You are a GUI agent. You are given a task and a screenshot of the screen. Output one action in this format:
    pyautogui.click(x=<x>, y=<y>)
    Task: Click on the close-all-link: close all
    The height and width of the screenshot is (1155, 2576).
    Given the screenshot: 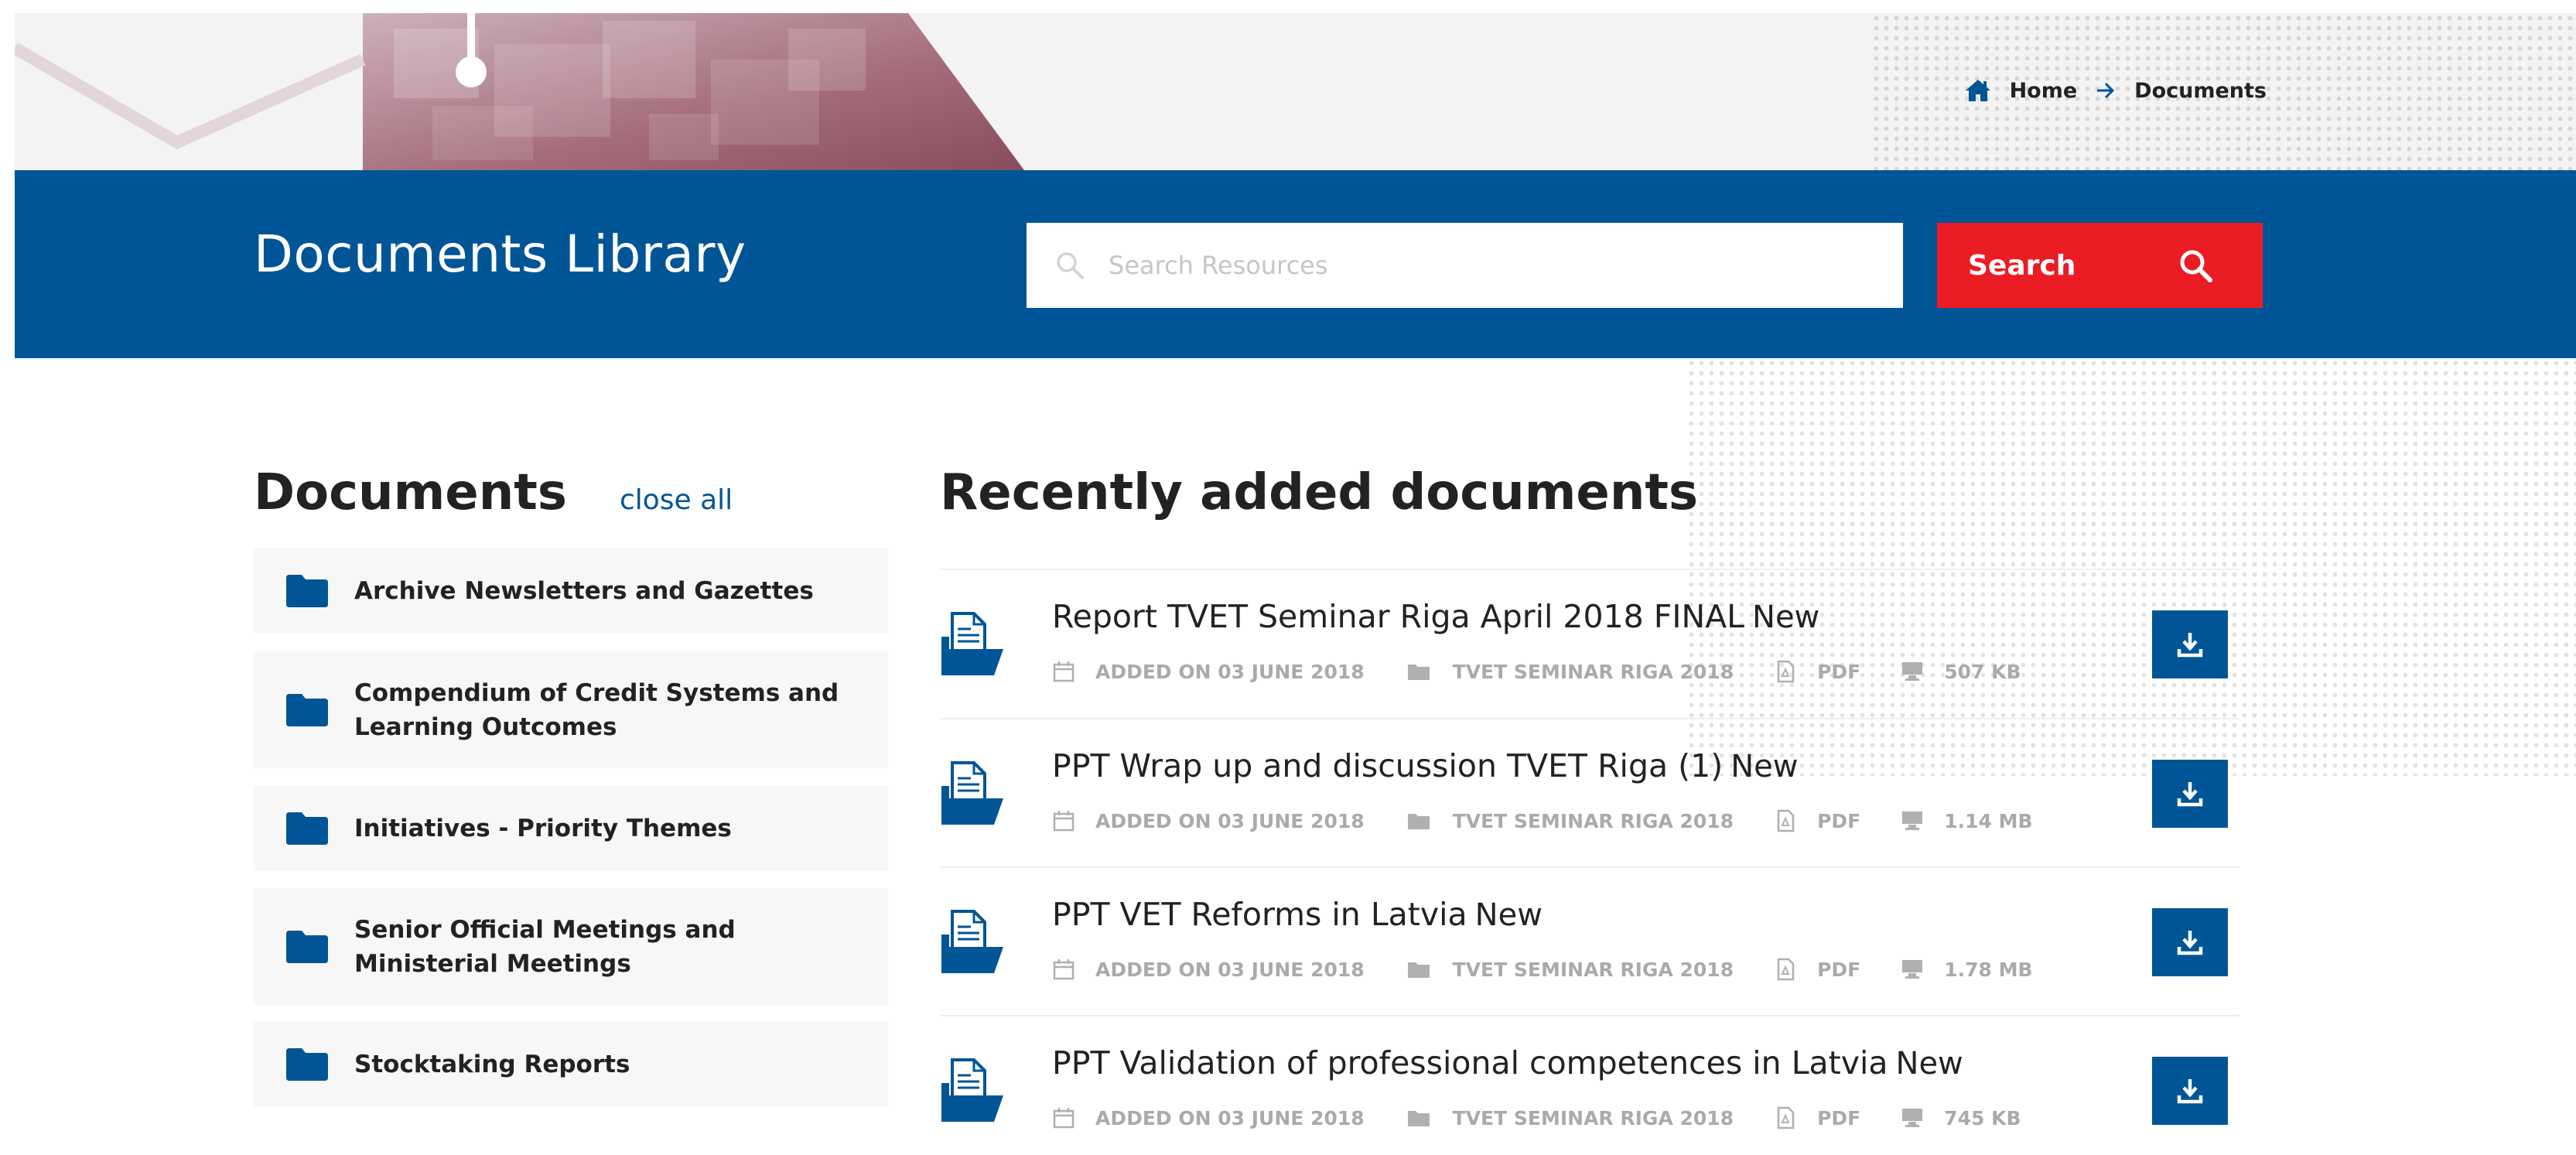 What is the action you would take?
    pyautogui.click(x=676, y=500)
    